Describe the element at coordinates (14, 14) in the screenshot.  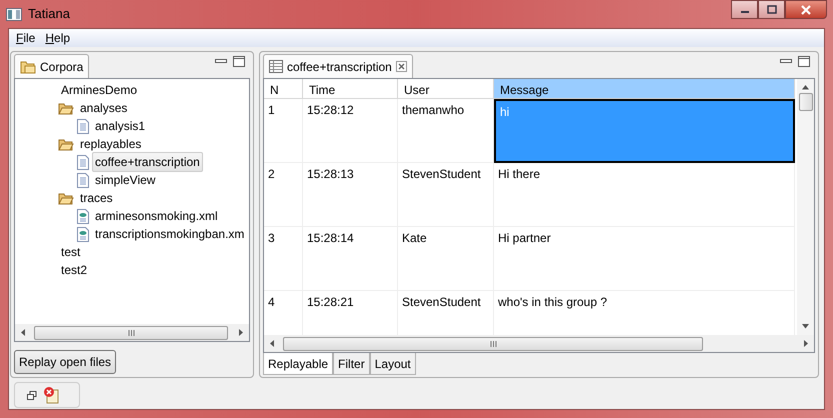
I see `app-icon` at that location.